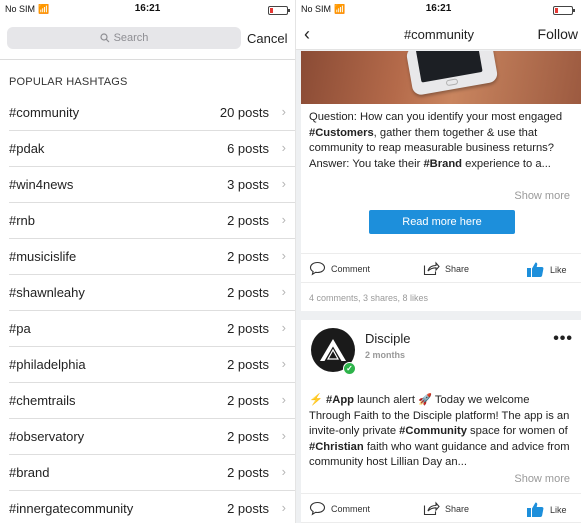 The height and width of the screenshot is (523, 581). What do you see at coordinates (152, 221) in the screenshot?
I see `hashtag-row: #rnb 2 posts ›` at bounding box center [152, 221].